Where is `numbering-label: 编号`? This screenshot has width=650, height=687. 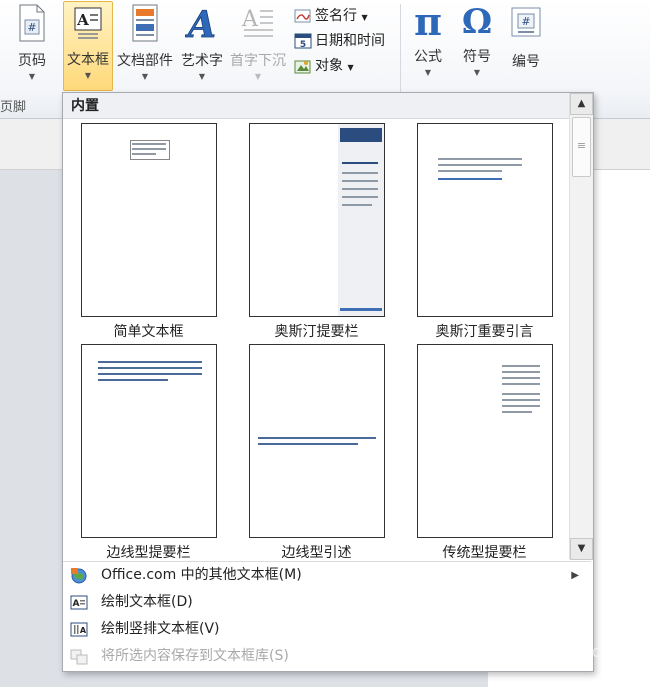
numbering-label: 编号 is located at coordinates (526, 62).